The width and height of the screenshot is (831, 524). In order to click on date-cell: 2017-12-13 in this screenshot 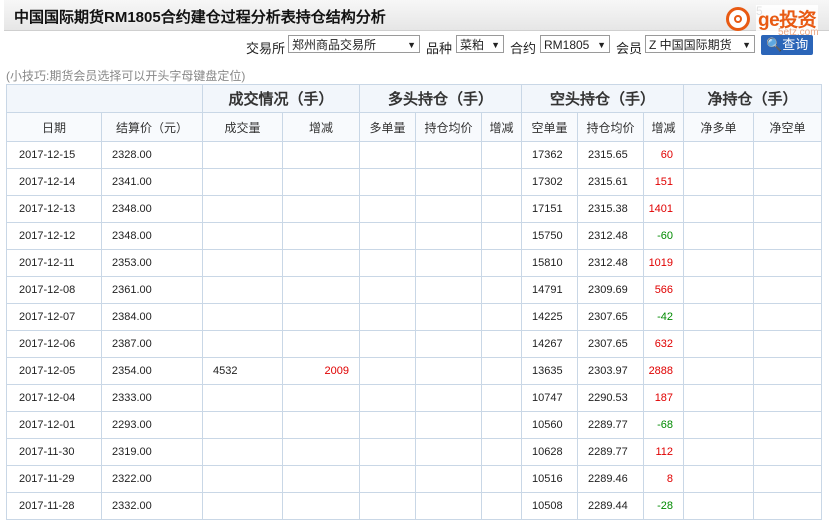, I will do `click(54, 209)`.